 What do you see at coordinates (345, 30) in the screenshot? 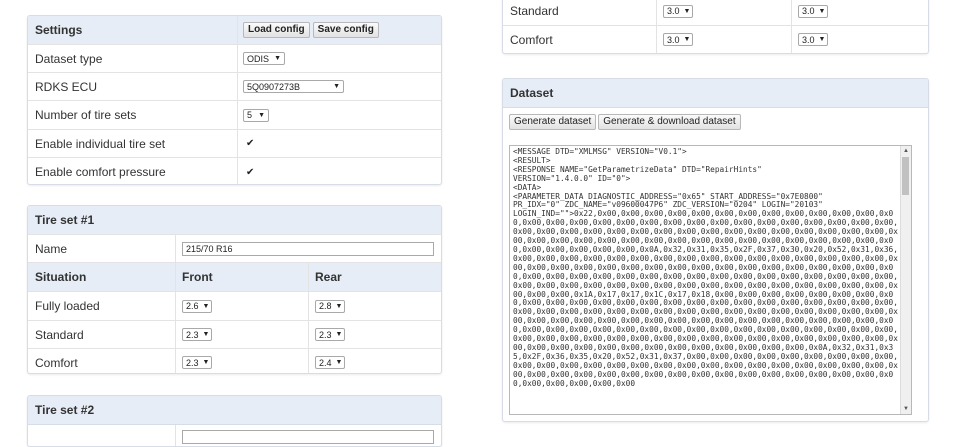
I see `save-config-button: Save config` at bounding box center [345, 30].